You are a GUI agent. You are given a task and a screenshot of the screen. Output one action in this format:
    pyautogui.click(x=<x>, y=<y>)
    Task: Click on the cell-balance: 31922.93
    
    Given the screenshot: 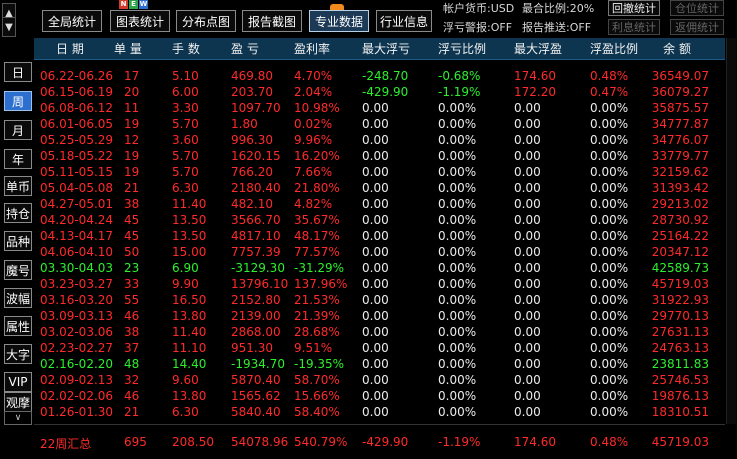 What is the action you would take?
    pyautogui.click(x=680, y=300)
    